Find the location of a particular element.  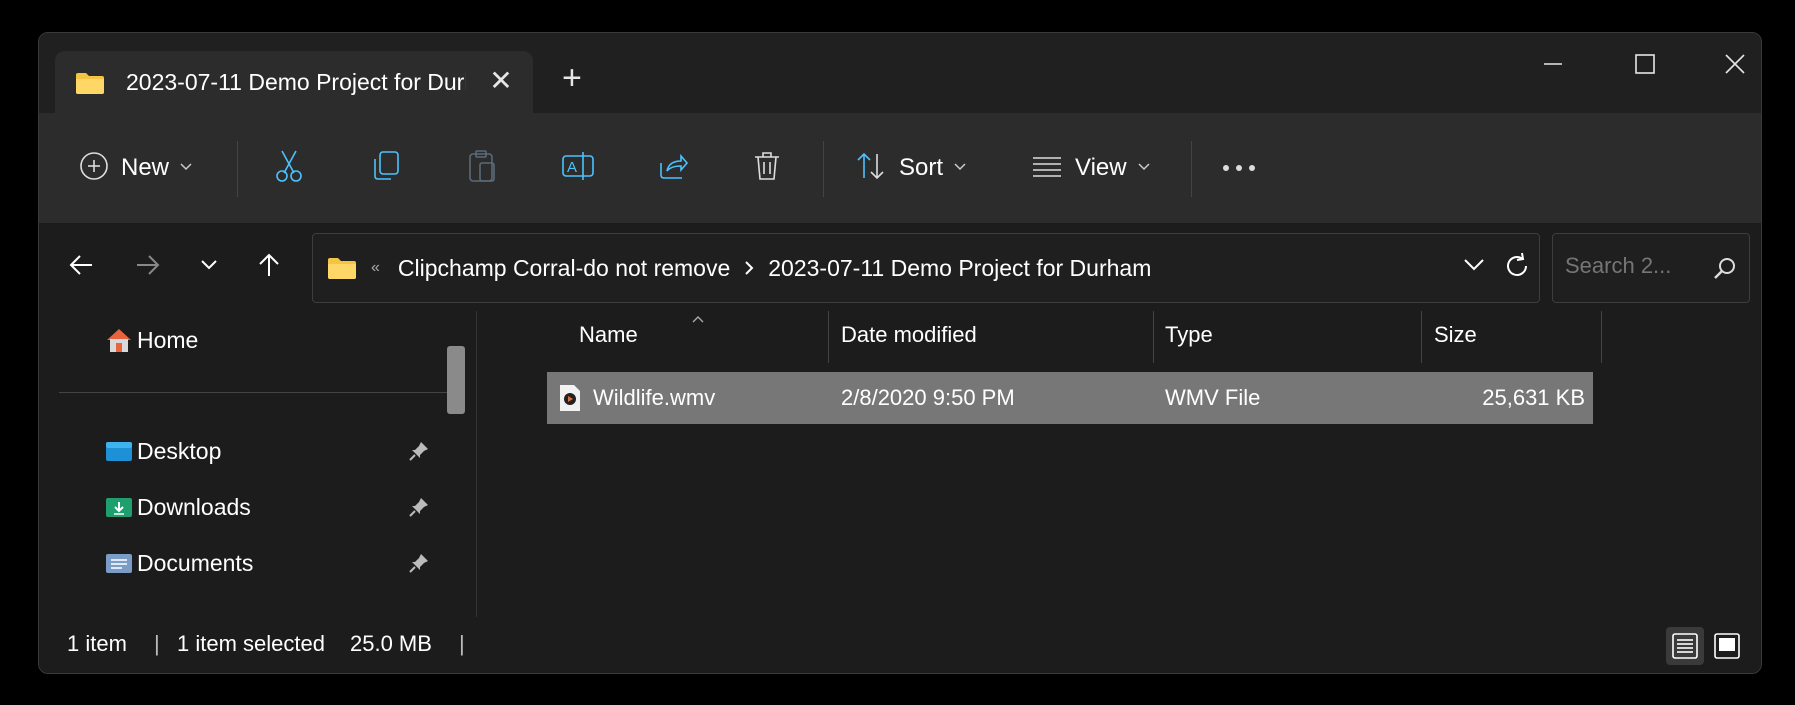

status-size: 25.0 MB is located at coordinates (391, 643).